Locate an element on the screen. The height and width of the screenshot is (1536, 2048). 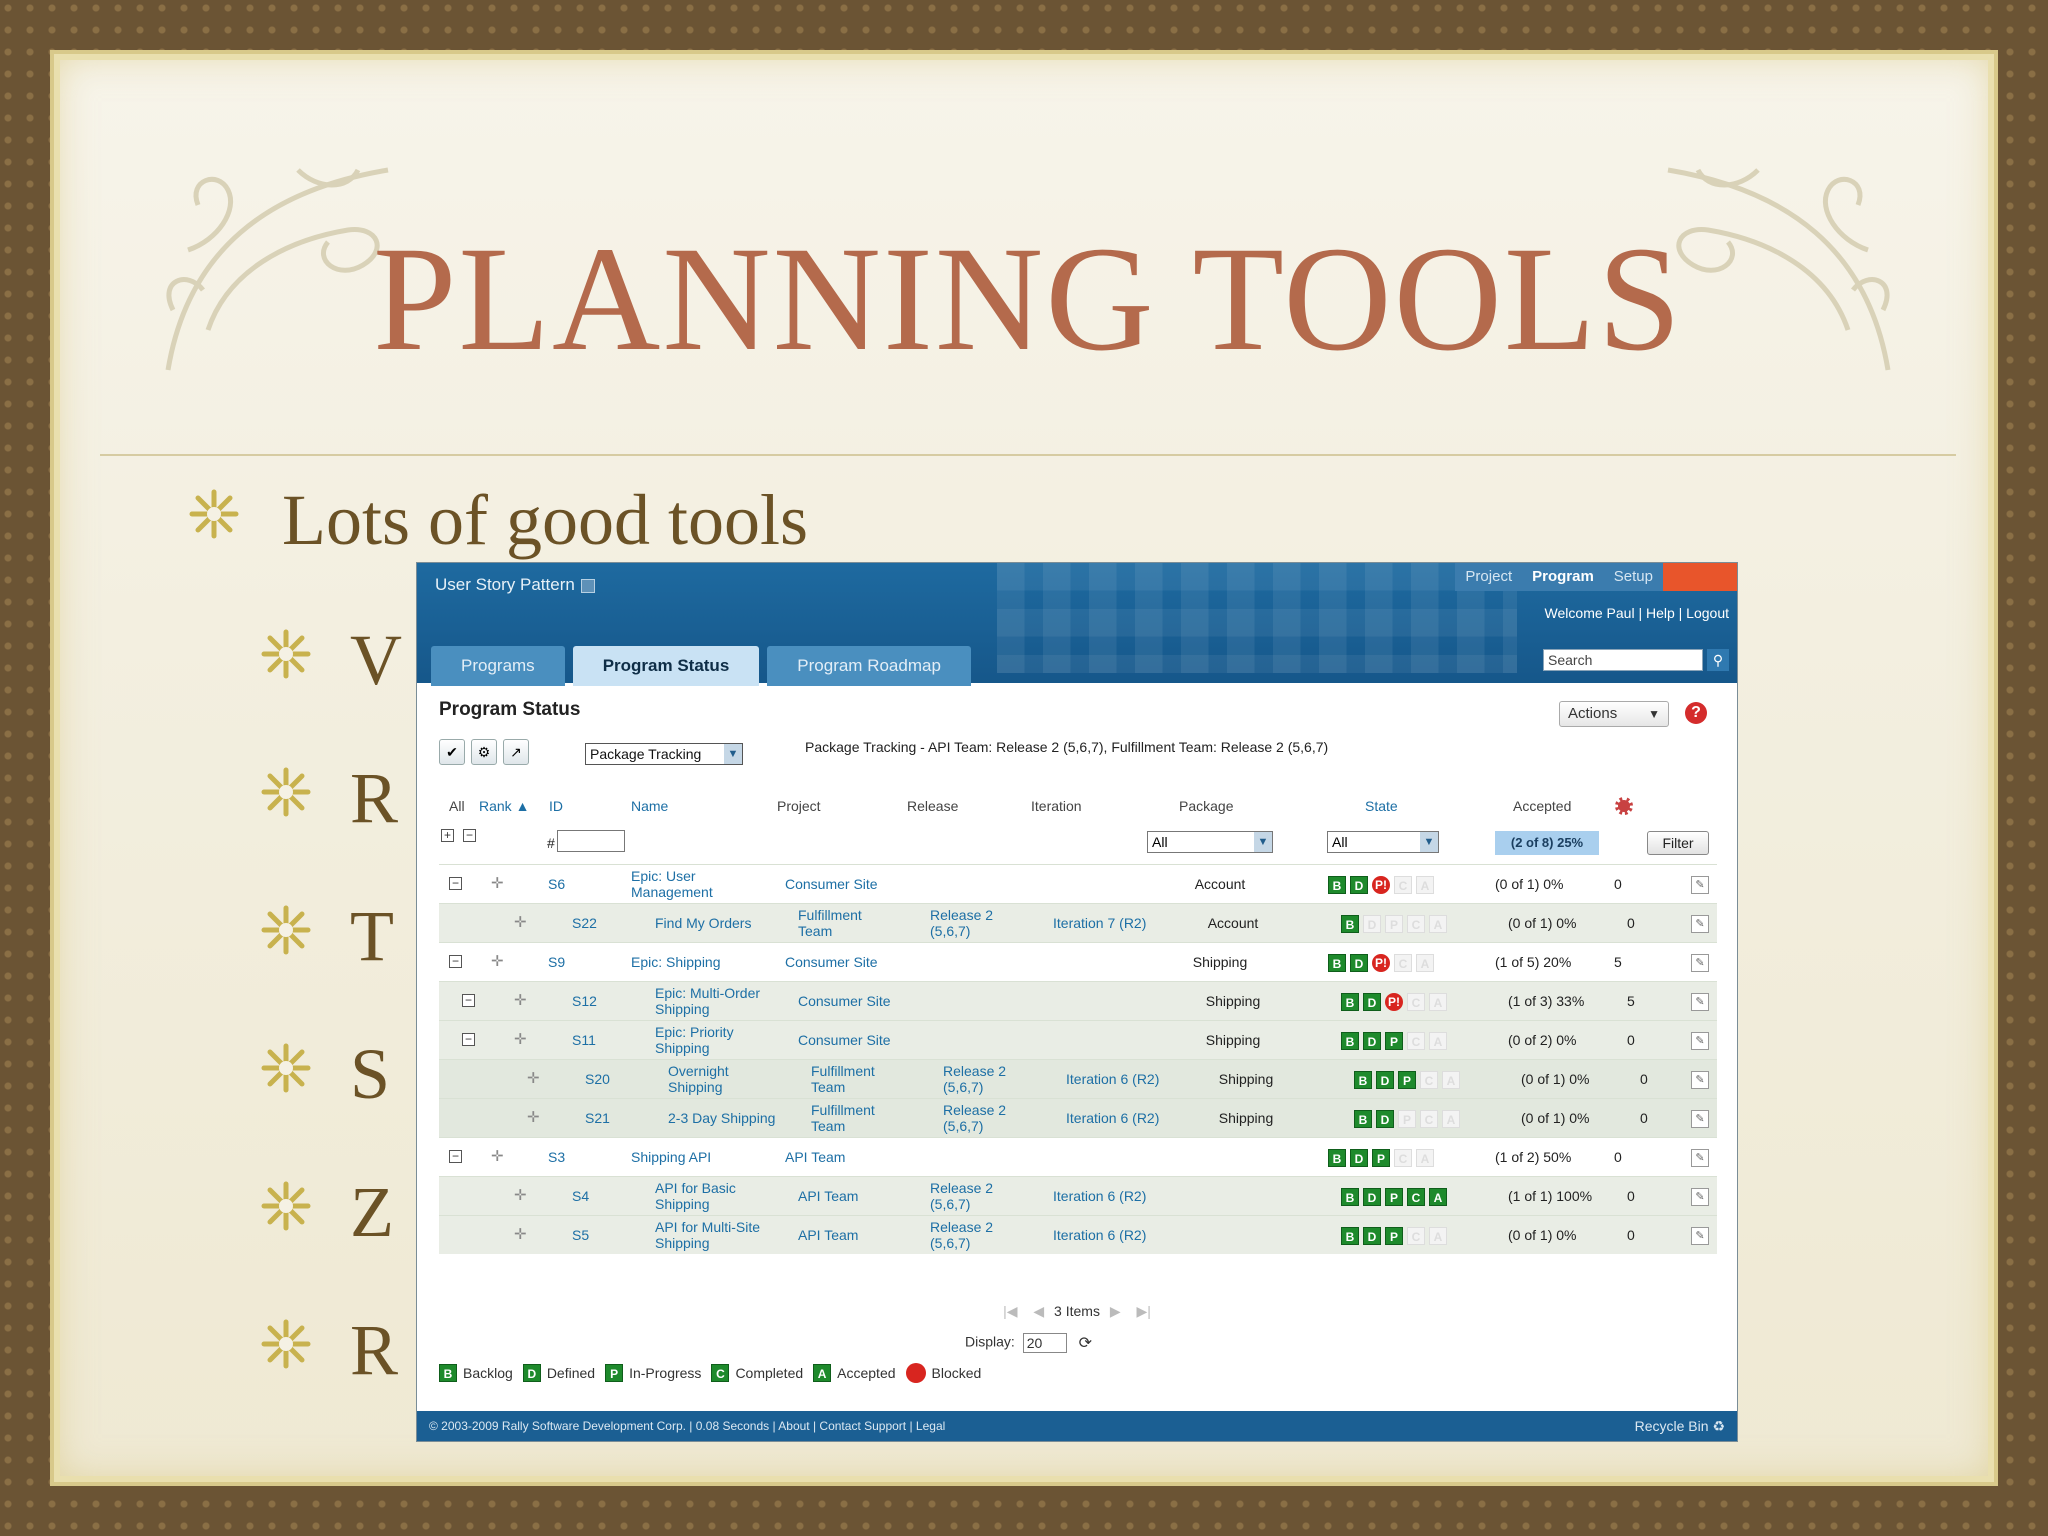
row-name: Overnight Shipping is located at coordinates (724, 1079).